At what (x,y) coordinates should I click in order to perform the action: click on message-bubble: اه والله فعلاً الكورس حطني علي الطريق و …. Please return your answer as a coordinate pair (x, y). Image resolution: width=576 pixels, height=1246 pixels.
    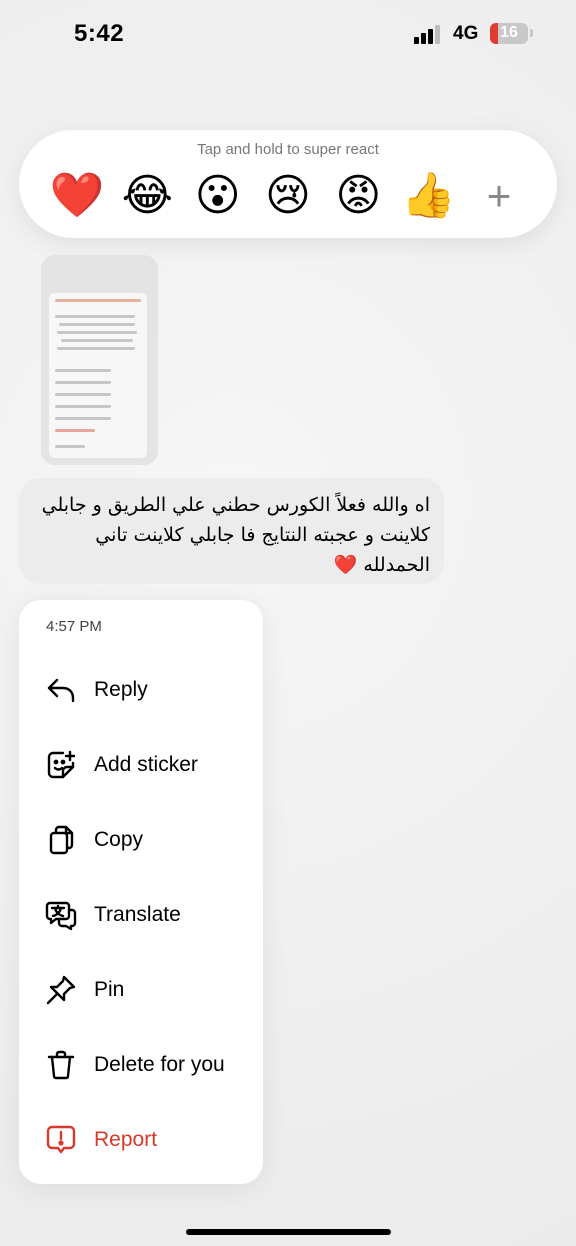
    Looking at the image, I should click on (231, 531).